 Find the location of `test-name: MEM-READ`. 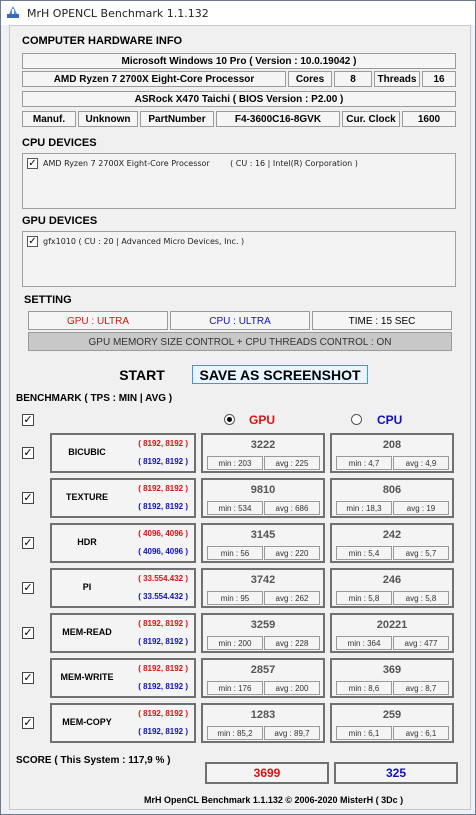

test-name: MEM-READ is located at coordinates (87, 632).